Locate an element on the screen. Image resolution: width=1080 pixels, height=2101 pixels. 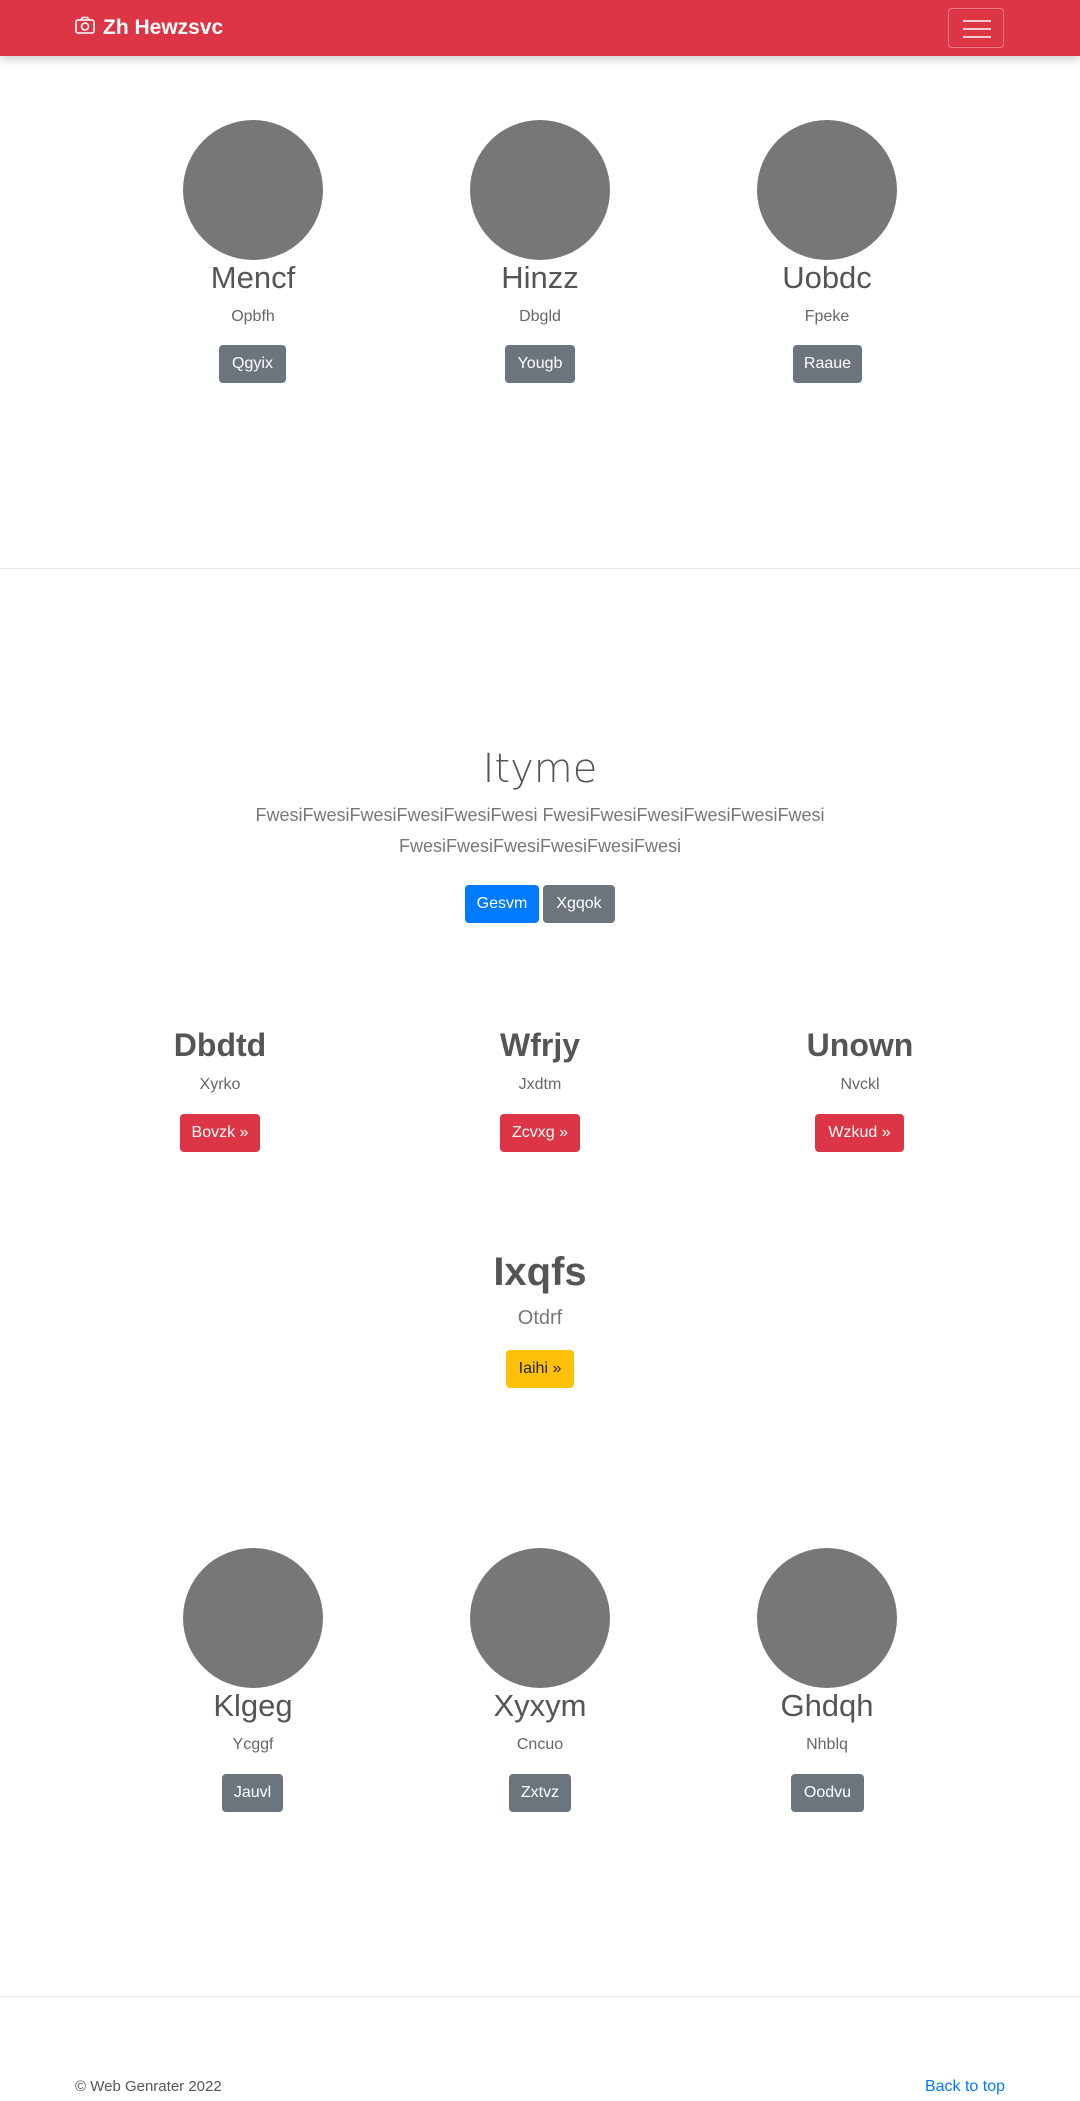
member-button: Jauvl is located at coordinates (252, 1793).